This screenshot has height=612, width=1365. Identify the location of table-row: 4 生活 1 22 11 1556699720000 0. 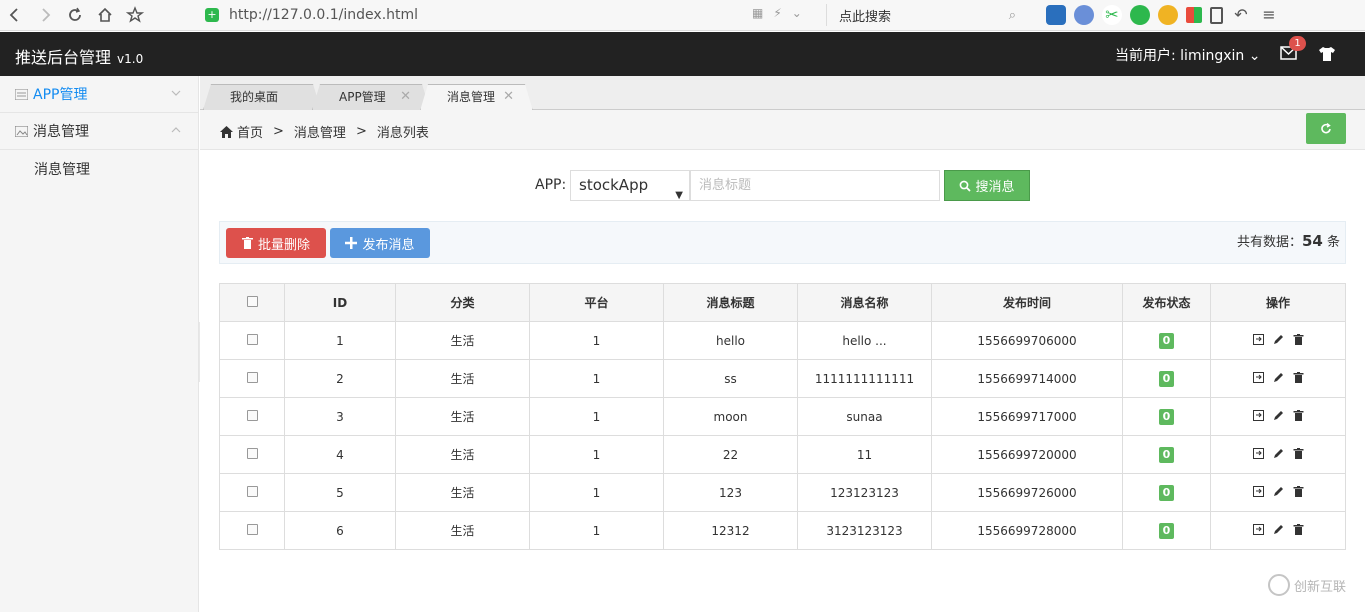
(782, 454).